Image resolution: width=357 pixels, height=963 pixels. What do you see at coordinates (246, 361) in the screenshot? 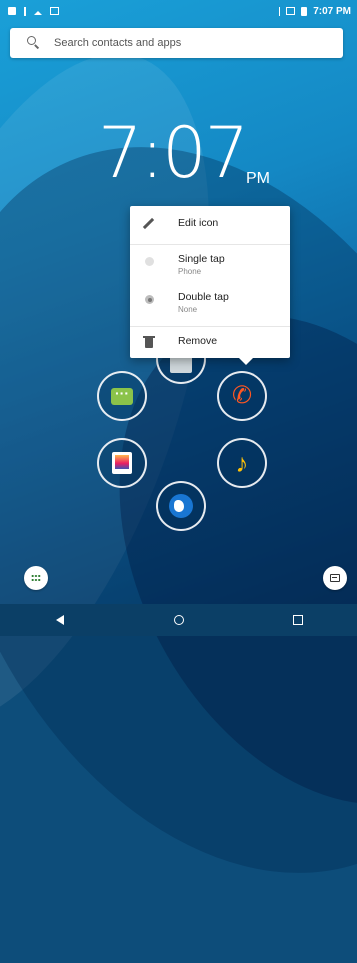
I see `menu-caret` at bounding box center [246, 361].